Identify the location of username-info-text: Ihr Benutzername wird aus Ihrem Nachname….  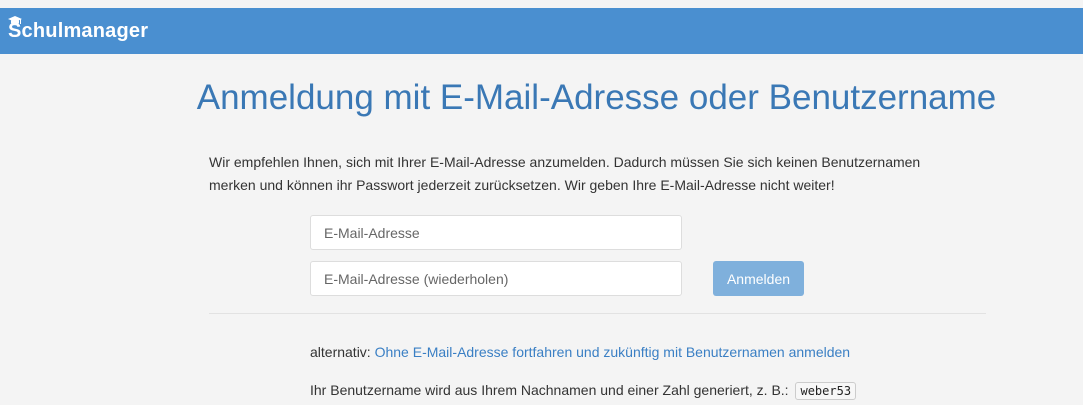
(549, 390).